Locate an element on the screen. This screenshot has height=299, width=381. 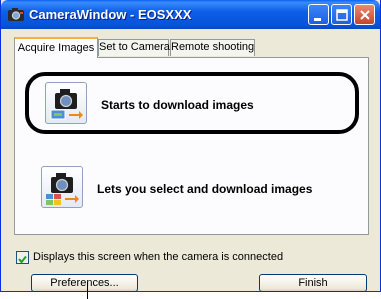
tab-set-to-camera: Set to Camera is located at coordinates (134, 47).